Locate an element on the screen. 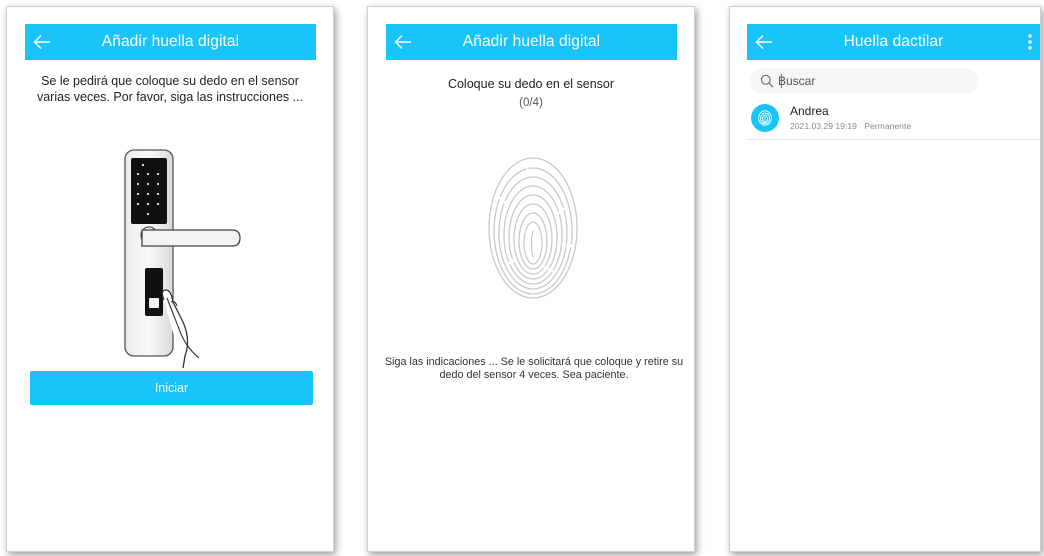 The height and width of the screenshot is (556, 1044). app-bar: Huella dactilar is located at coordinates (893, 42).